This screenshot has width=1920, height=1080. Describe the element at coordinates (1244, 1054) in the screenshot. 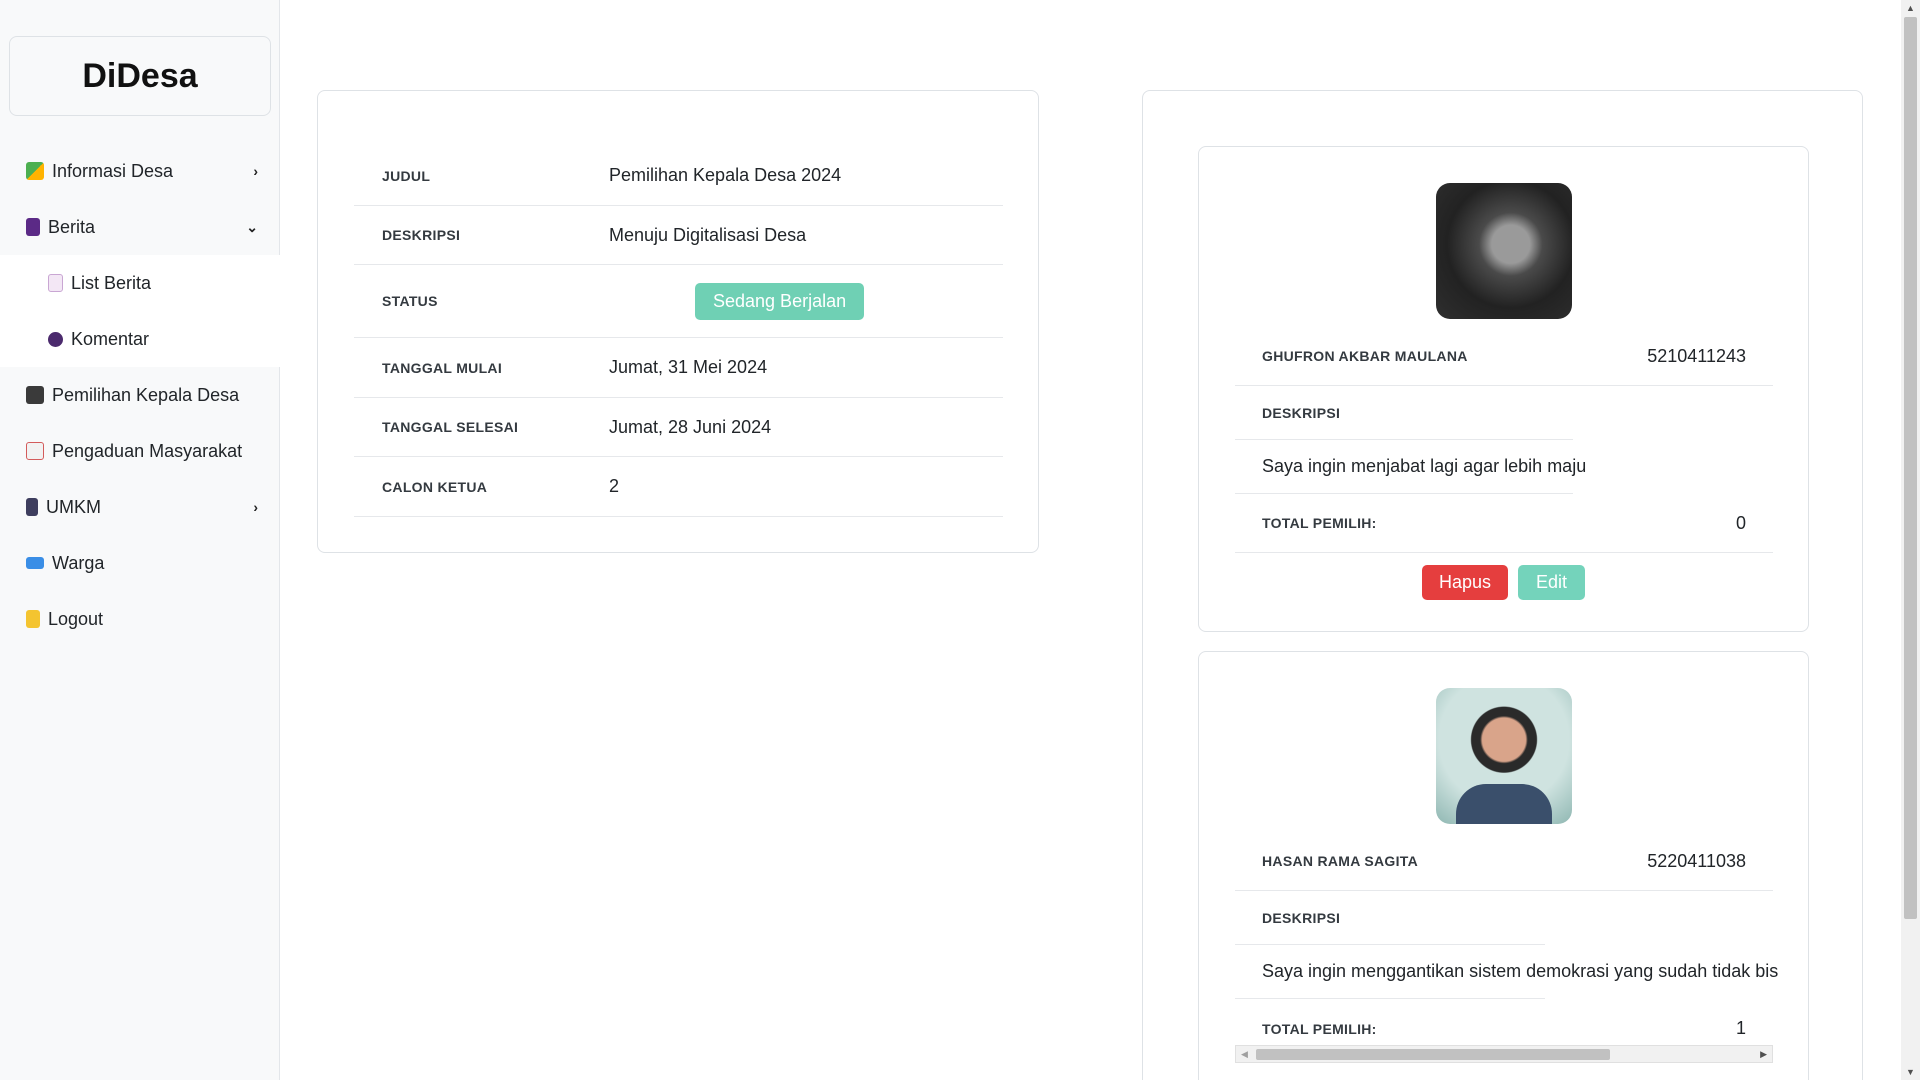

I see `scroll-left-icon: ◀` at that location.